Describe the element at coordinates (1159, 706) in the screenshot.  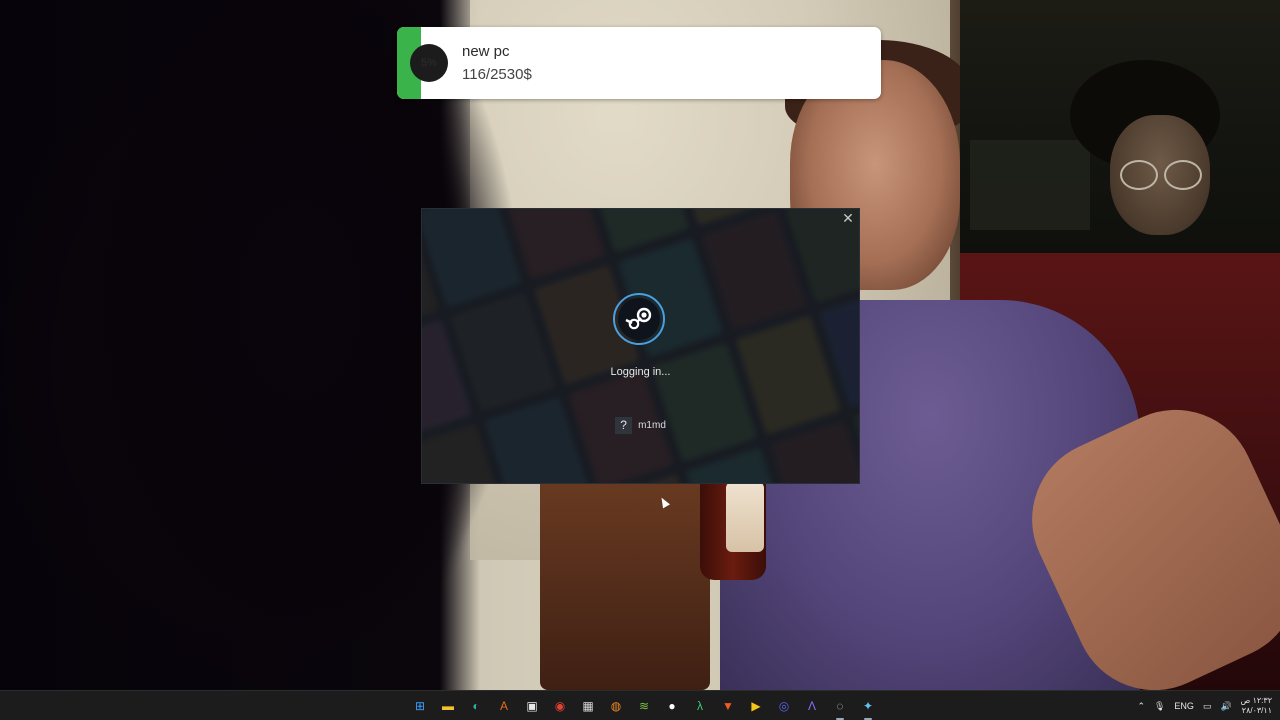
I see `microphone-icon: 🎙` at that location.